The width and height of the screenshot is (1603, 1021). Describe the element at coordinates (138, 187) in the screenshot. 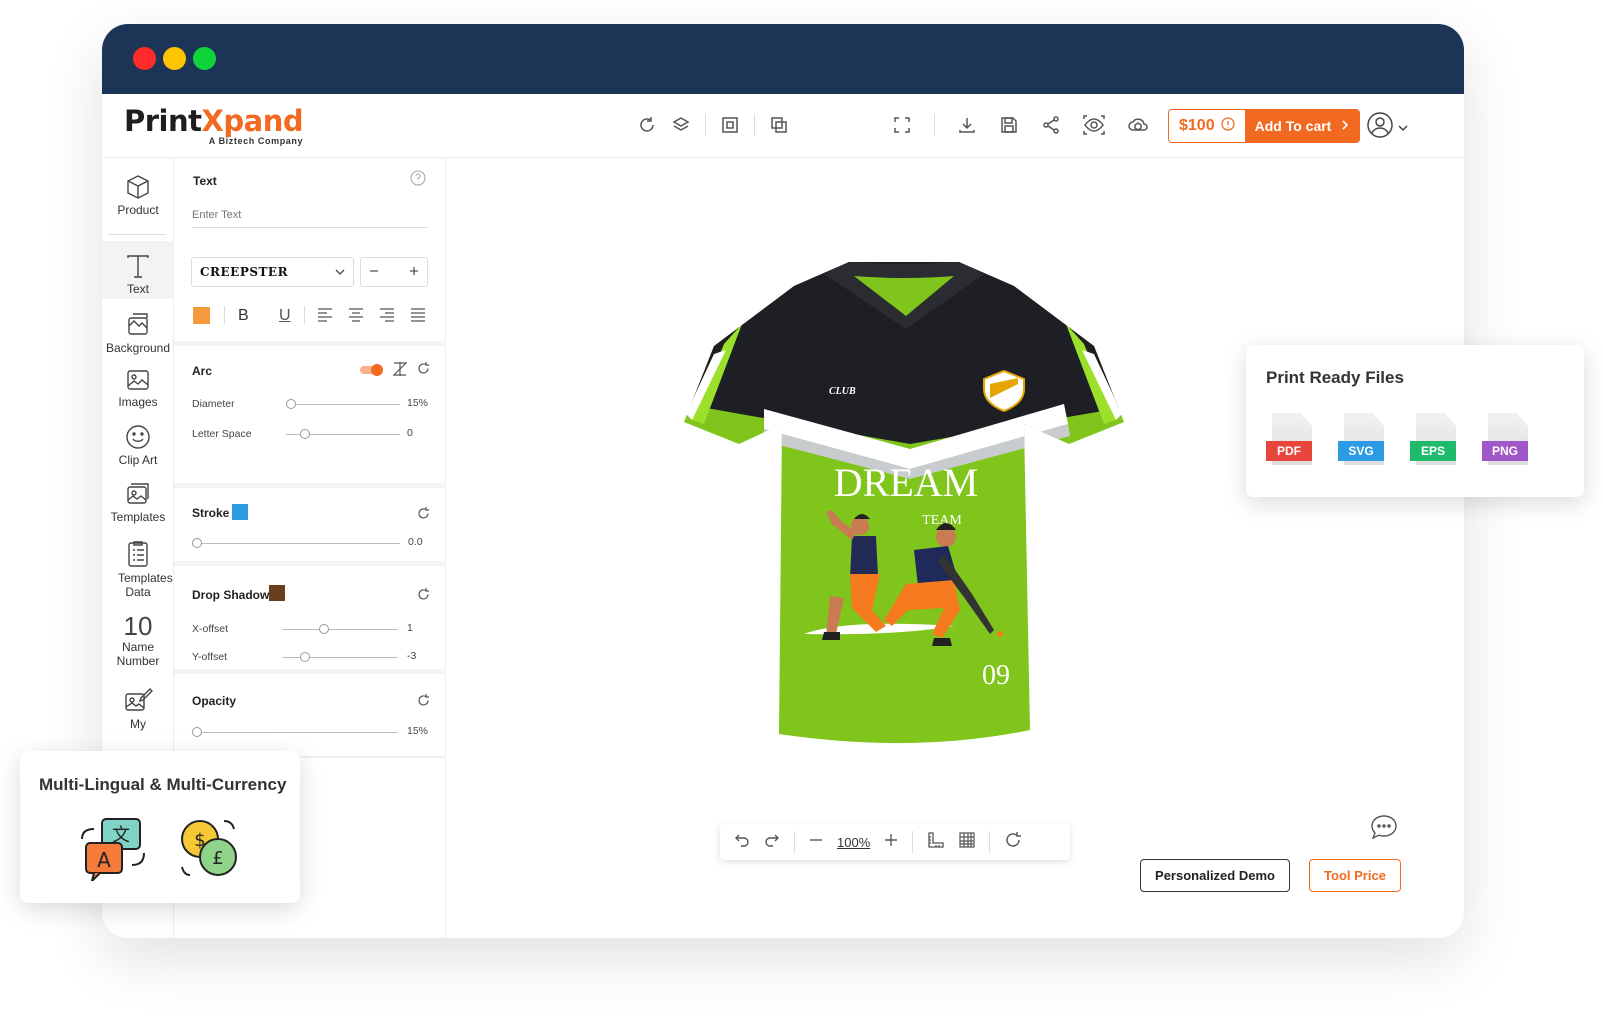

I see `cube-icon` at that location.